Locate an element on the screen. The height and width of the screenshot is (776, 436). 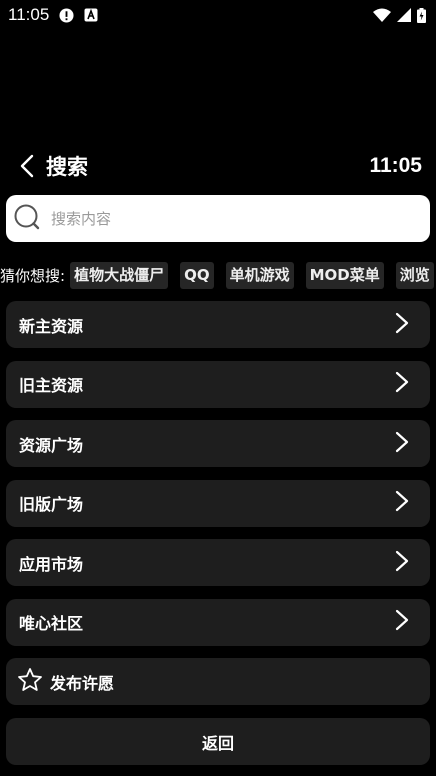
star-icon is located at coordinates (33, 682).